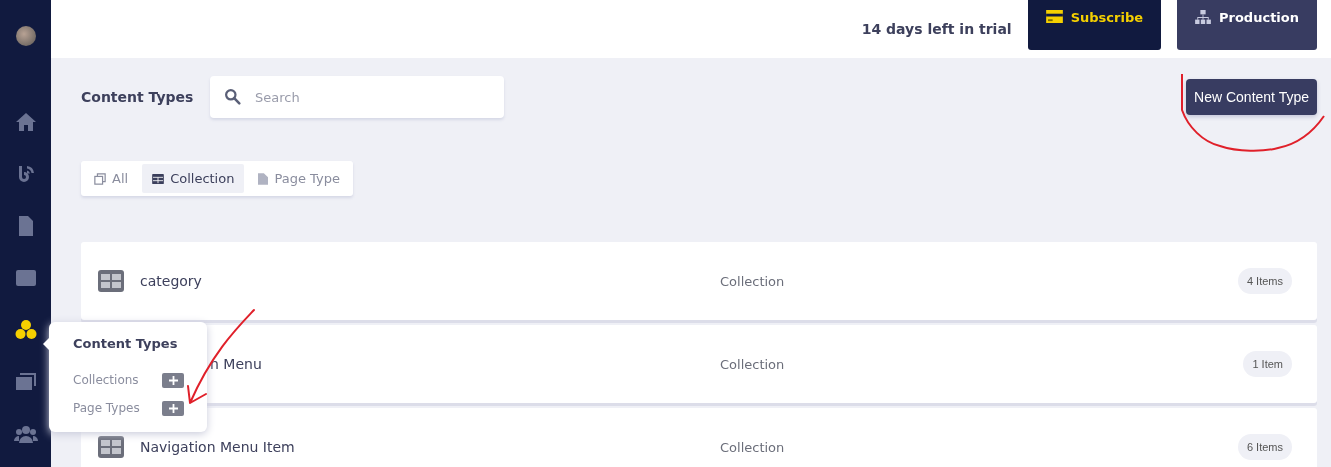  Describe the element at coordinates (217, 447) in the screenshot. I see `content-type-name: Navigation Menu Item` at that location.